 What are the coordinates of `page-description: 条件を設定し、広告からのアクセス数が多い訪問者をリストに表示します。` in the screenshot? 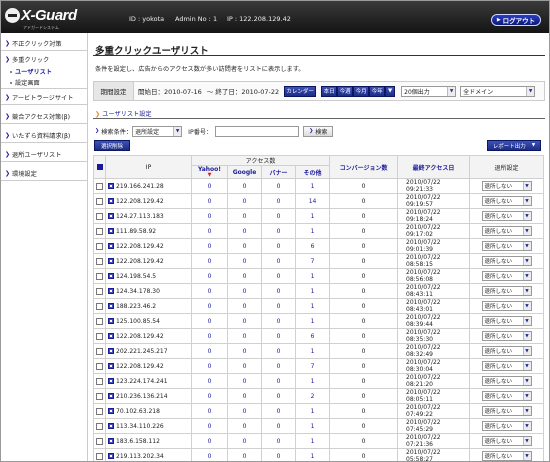 It's located at (200, 69).